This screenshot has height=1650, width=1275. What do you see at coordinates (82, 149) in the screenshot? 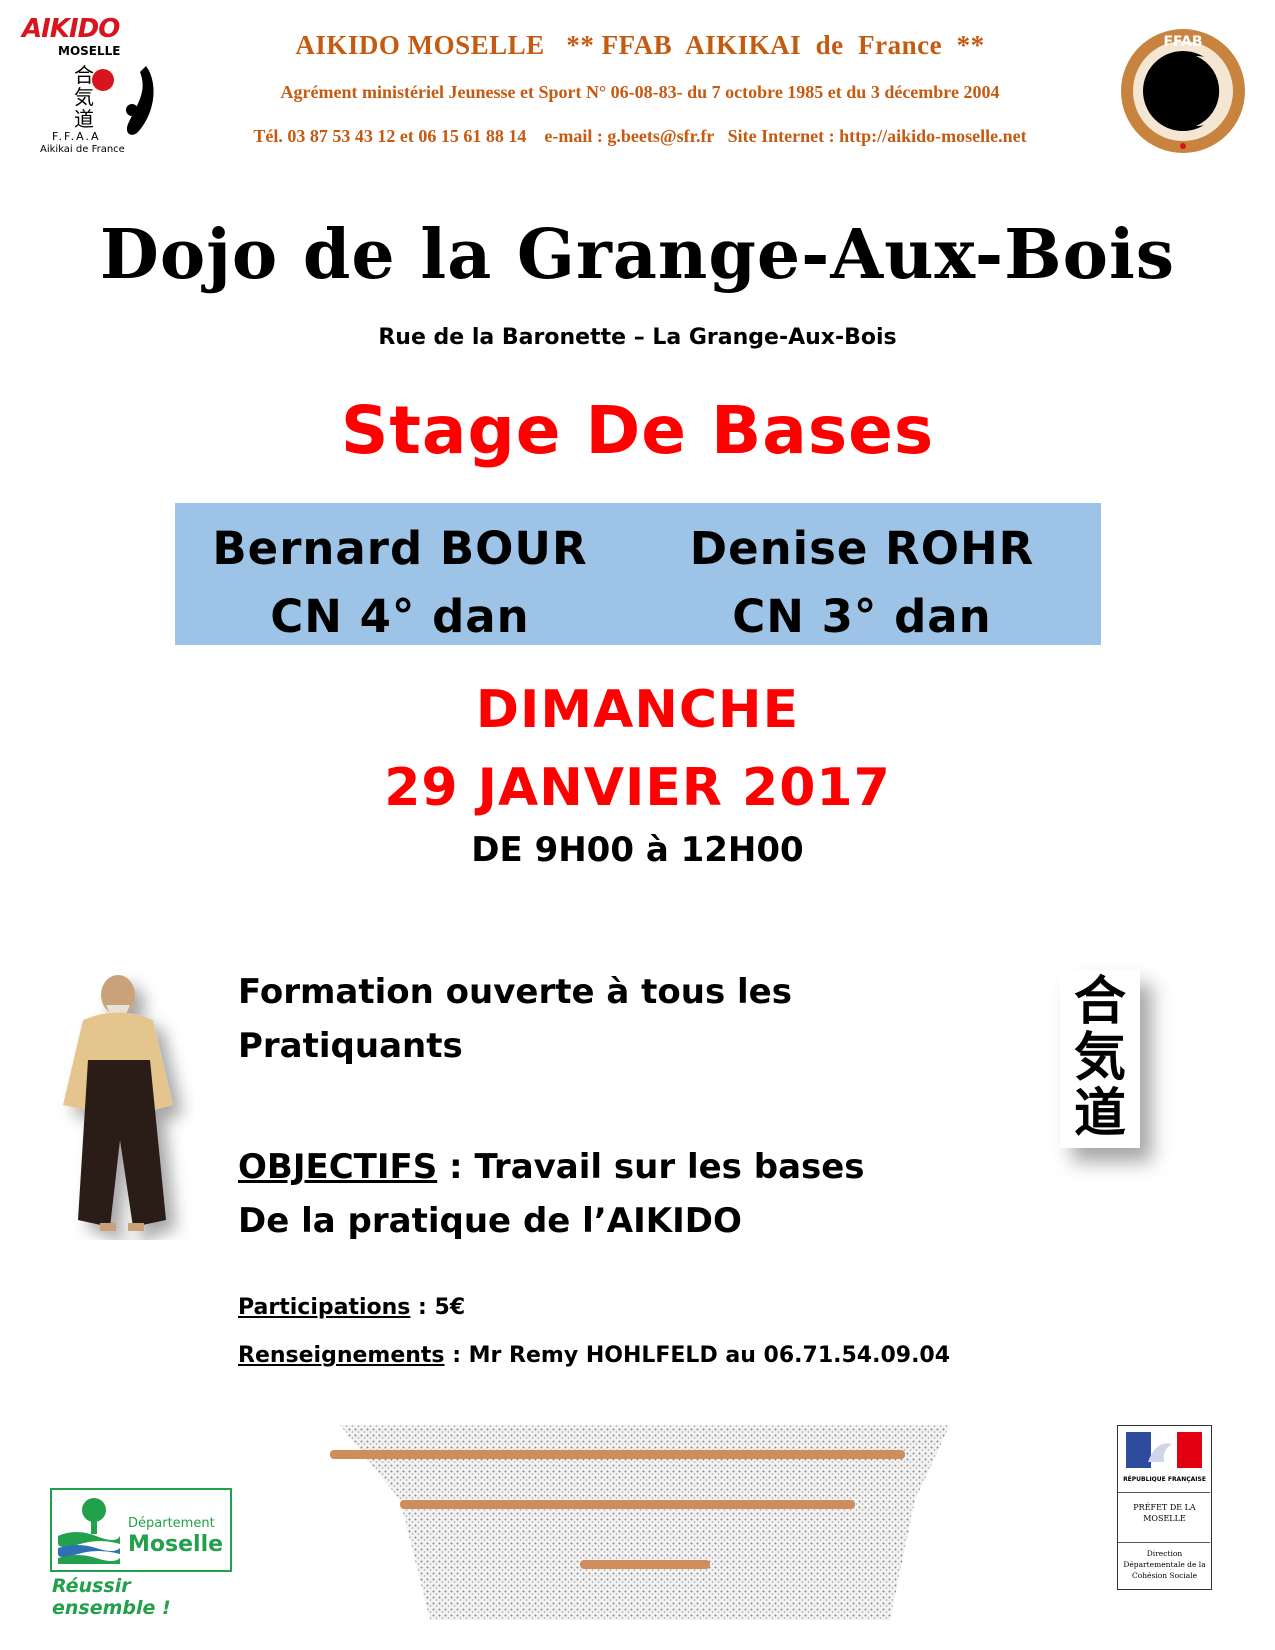
I see `logo-caption: Aikikai de France` at bounding box center [82, 149].